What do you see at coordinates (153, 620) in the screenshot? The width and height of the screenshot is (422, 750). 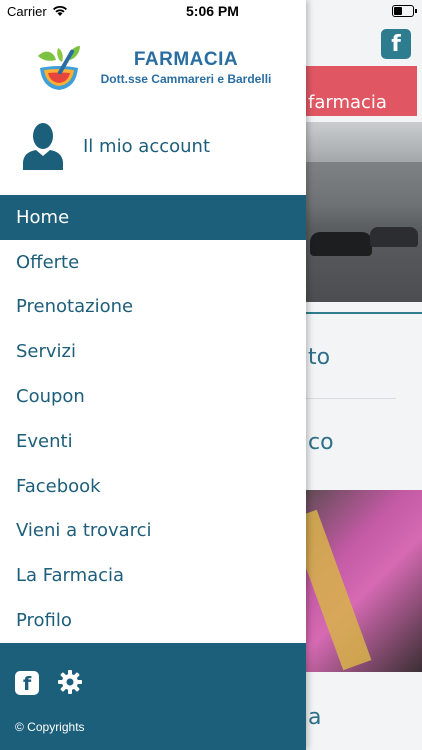 I see `menu-item-profilo: Profilo` at bounding box center [153, 620].